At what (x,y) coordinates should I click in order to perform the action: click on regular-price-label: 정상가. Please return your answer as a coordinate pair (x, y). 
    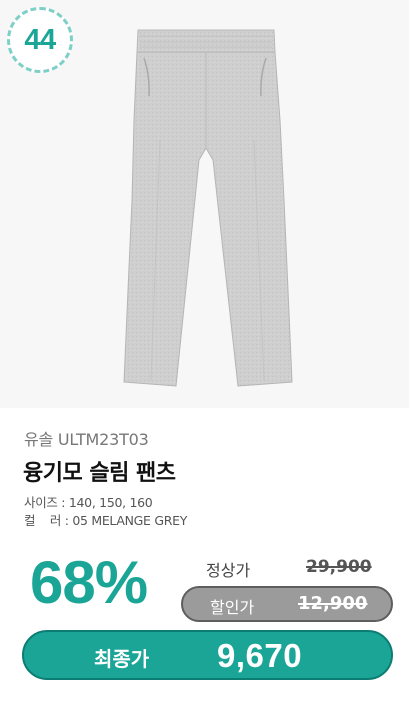
    Looking at the image, I should click on (228, 570).